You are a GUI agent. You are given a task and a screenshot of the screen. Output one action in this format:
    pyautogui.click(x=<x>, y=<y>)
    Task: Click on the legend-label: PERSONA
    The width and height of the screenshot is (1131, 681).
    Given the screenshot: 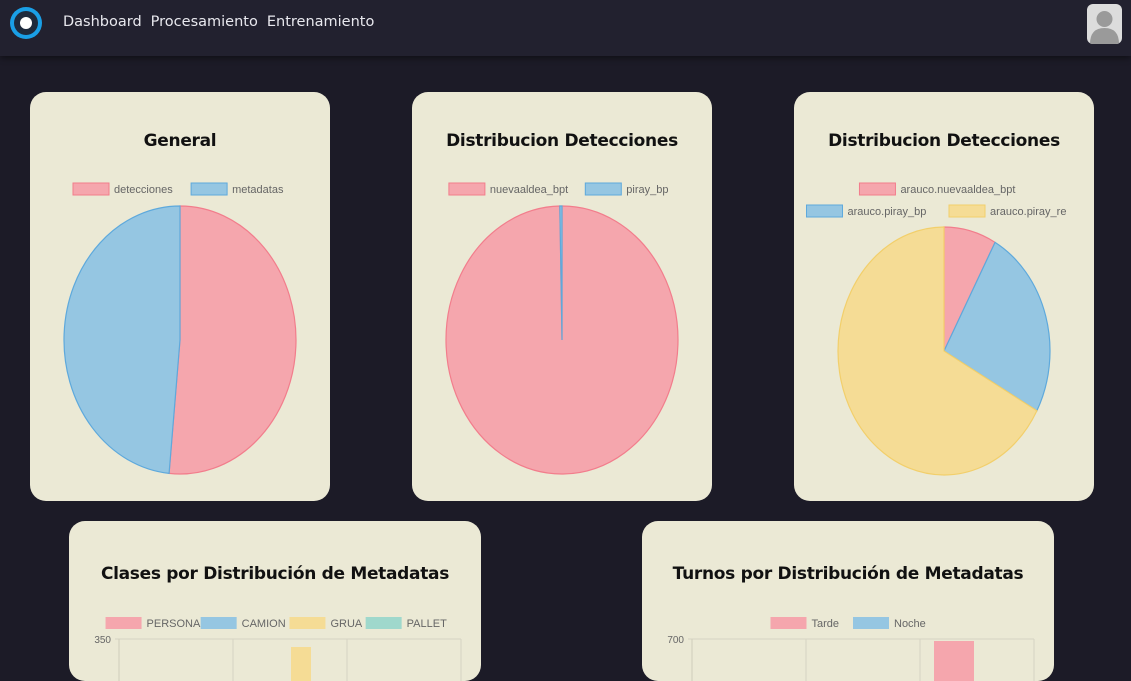 What is the action you would take?
    pyautogui.click(x=174, y=624)
    